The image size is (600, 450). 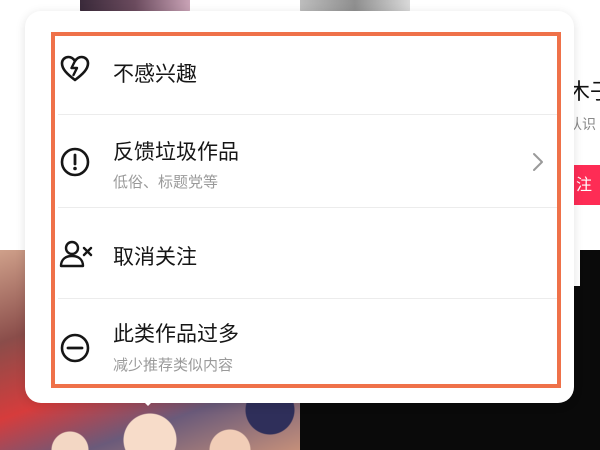 What do you see at coordinates (173, 365) in the screenshot?
I see `menu-item-subtitle: 减少推荐类似内容` at bounding box center [173, 365].